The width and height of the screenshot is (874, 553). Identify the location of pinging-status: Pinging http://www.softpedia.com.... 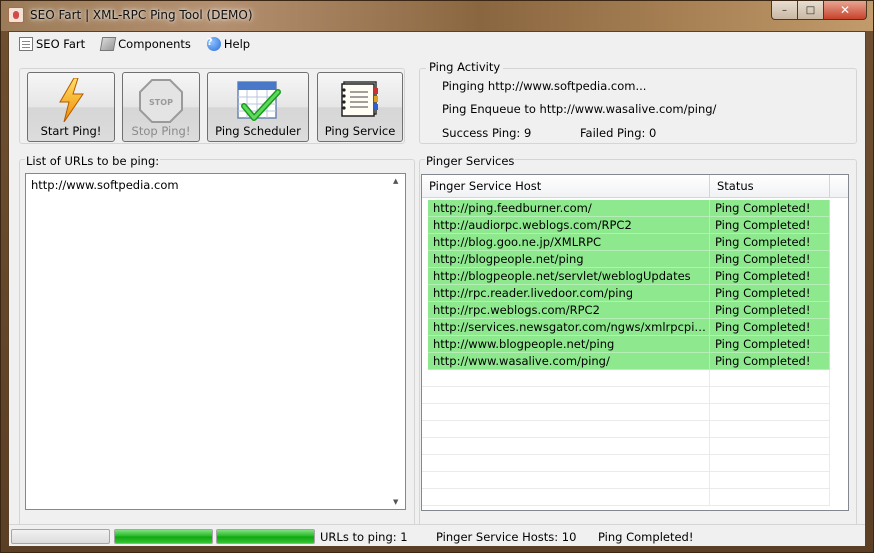
(544, 86).